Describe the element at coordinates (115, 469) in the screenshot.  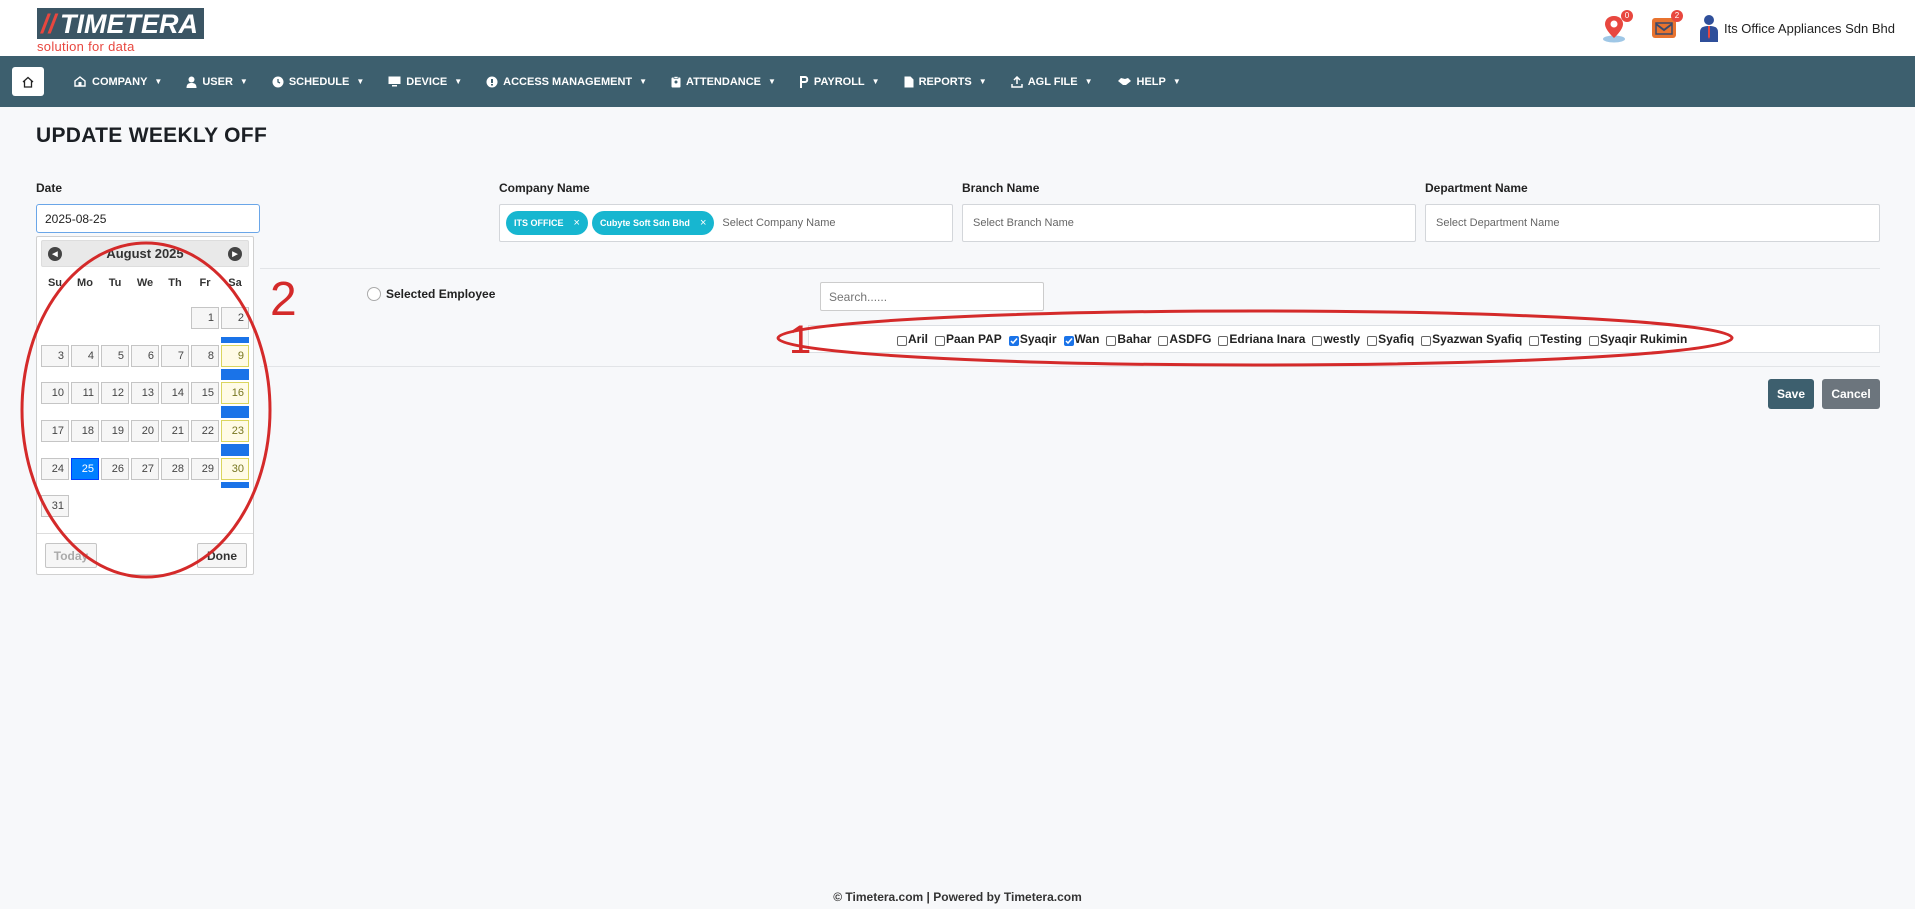
I see `calendar-day: 26` at that location.